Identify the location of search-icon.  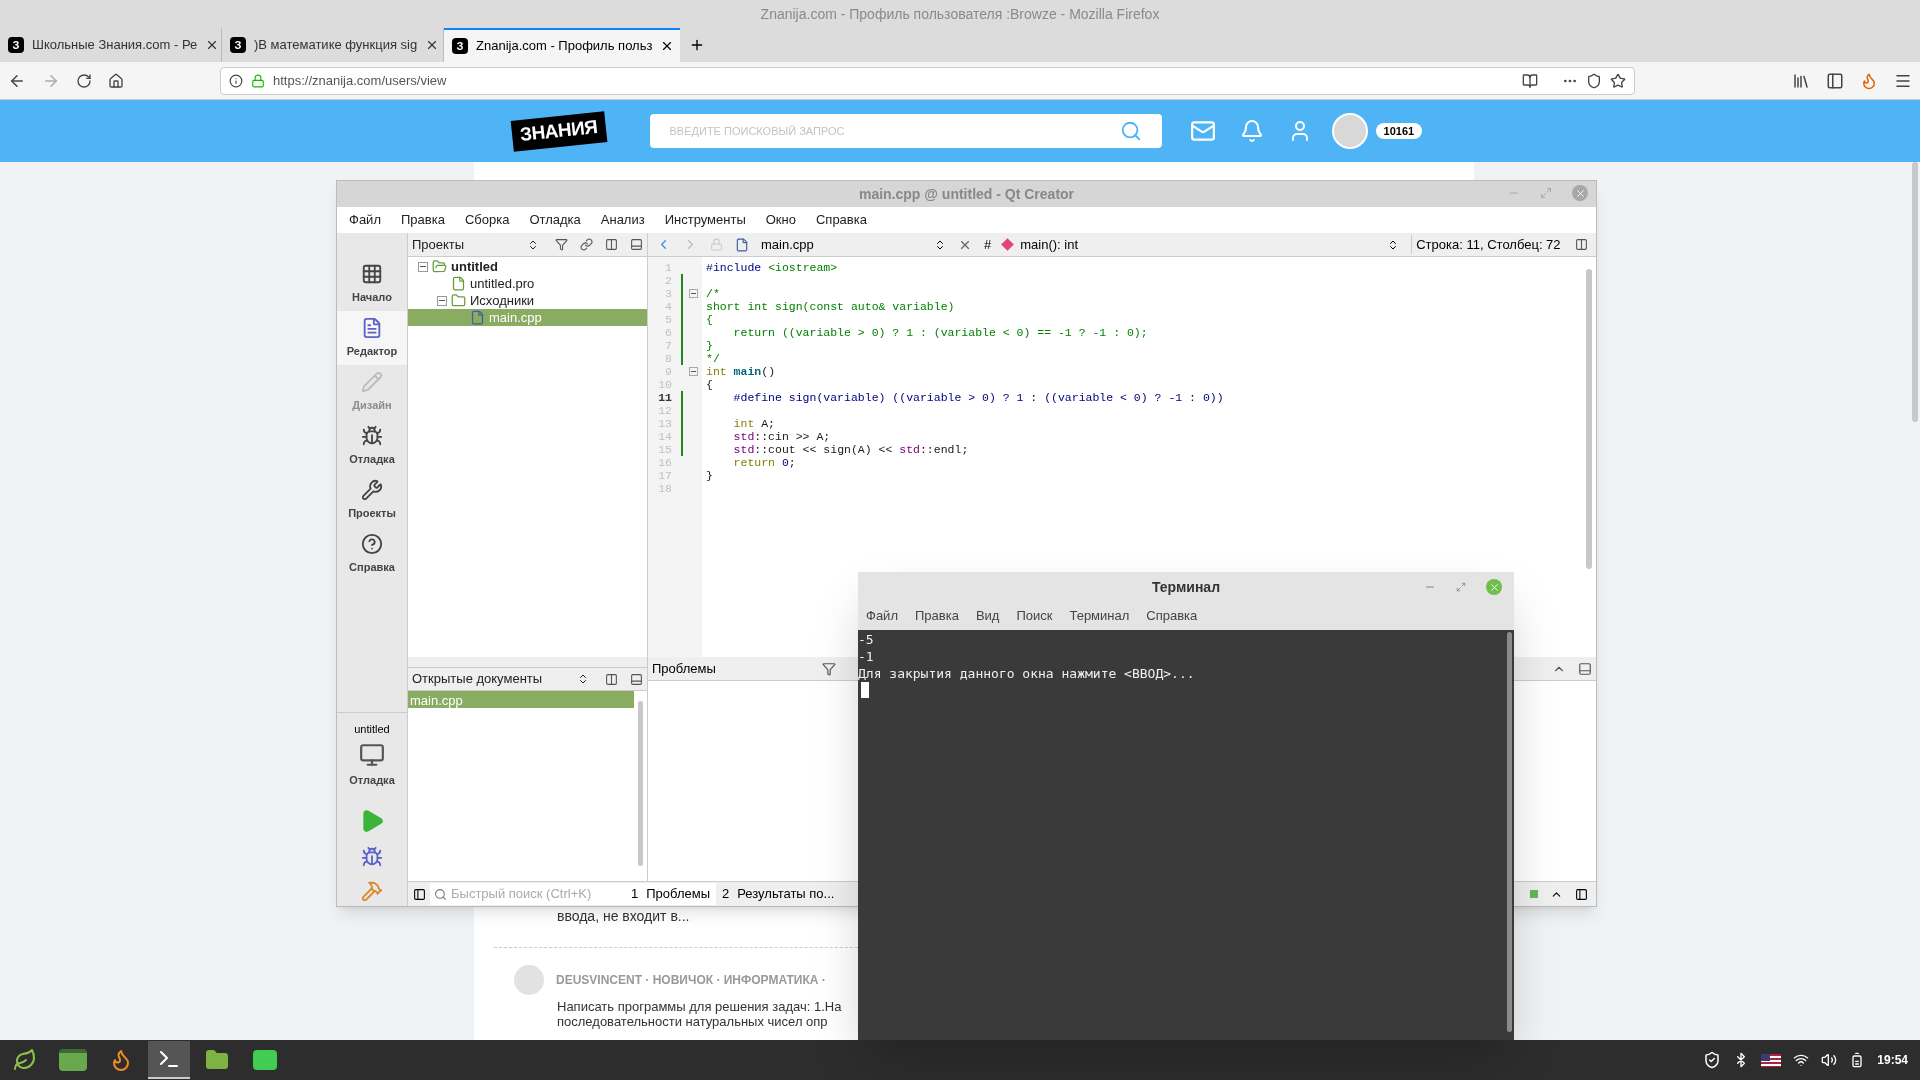
(440, 894).